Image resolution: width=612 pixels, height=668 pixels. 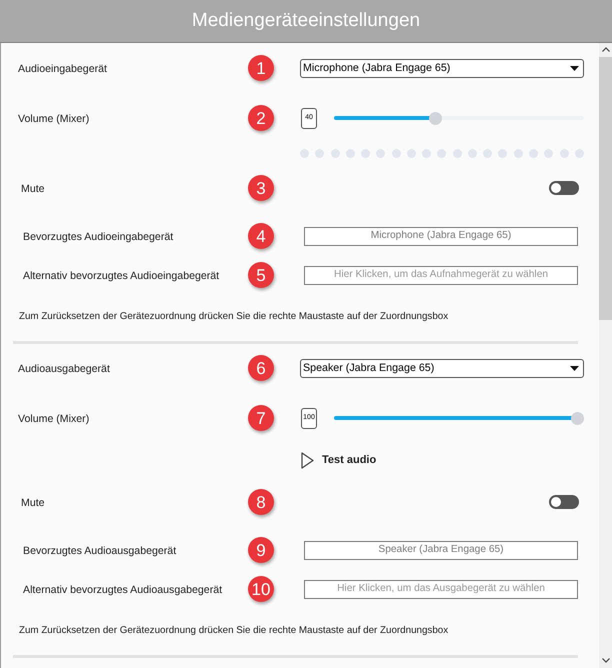 I want to click on device-select: Microphone (Jabra Engage 65), so click(x=442, y=68).